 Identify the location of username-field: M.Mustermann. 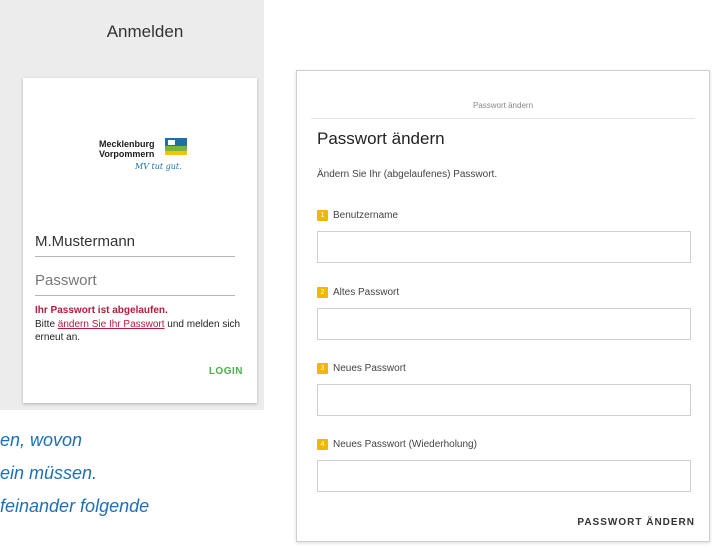
(135, 245).